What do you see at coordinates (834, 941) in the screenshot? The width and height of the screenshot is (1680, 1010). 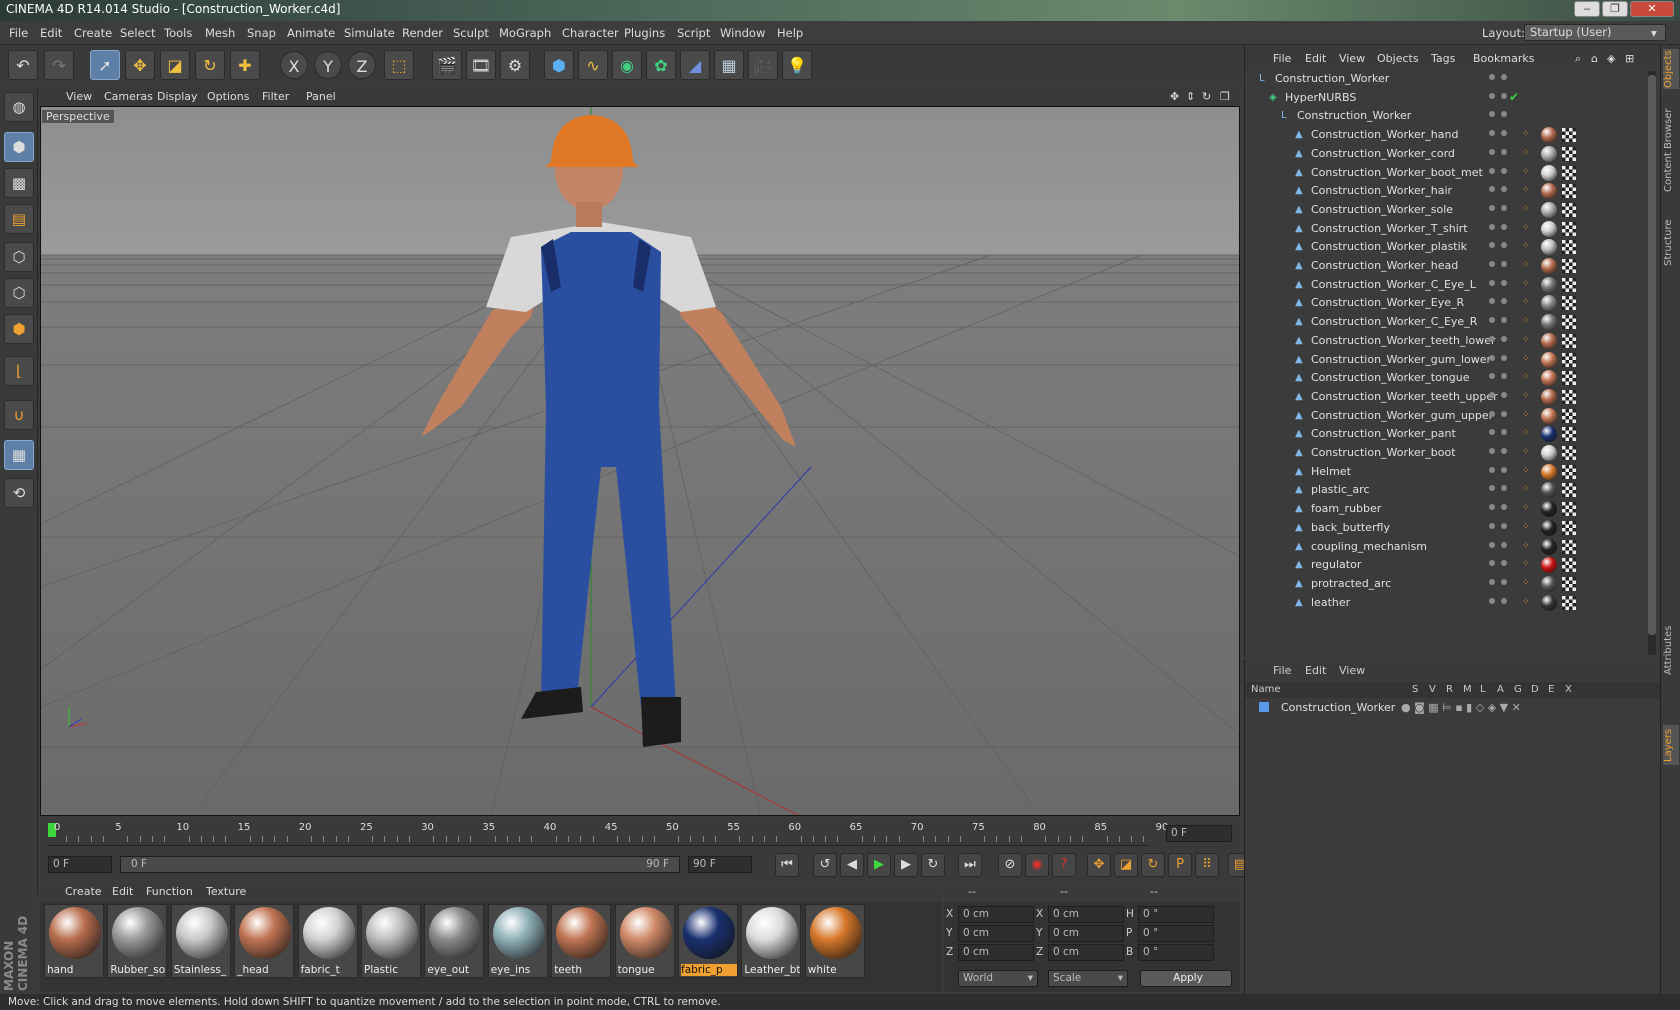 I see `material-swatch: white` at bounding box center [834, 941].